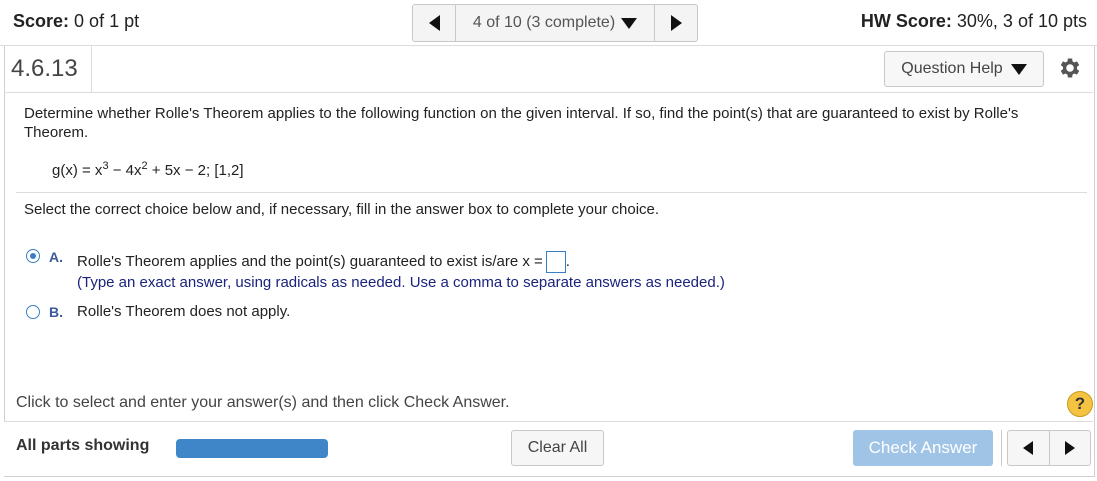 Image resolution: width=1097 pixels, height=481 pixels. Describe the element at coordinates (567, 261) in the screenshot. I see `choice-a-suffix: .` at that location.